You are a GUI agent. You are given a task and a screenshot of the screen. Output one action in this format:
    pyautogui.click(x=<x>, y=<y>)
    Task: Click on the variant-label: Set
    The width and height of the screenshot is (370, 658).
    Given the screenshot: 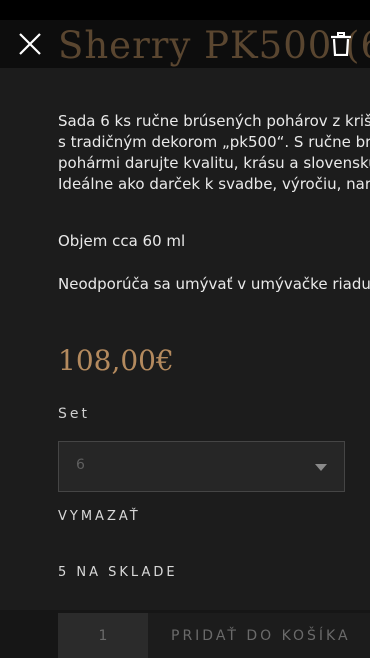 What is the action you would take?
    pyautogui.click(x=74, y=414)
    